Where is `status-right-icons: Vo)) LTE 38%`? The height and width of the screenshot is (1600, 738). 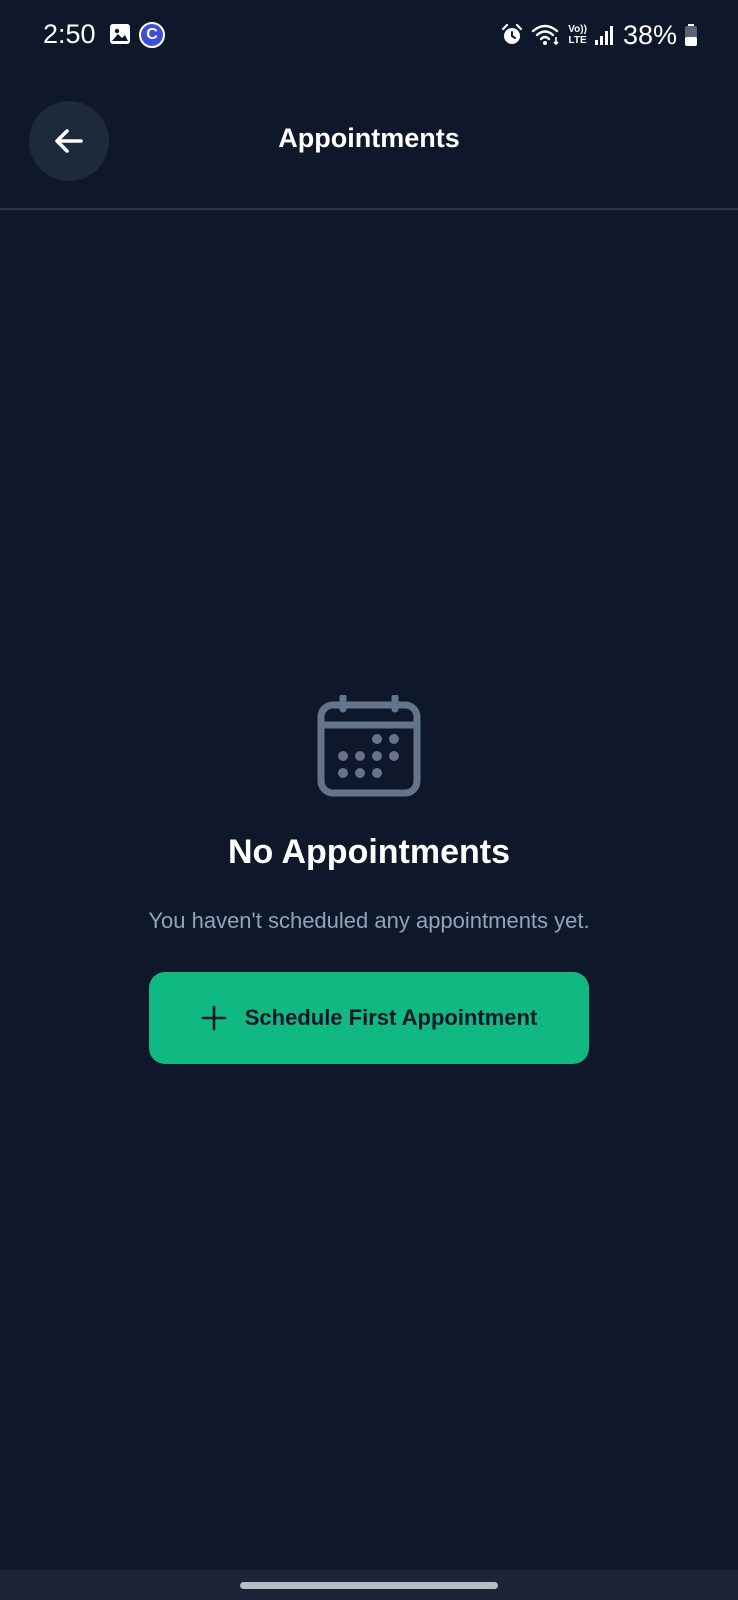 status-right-icons: Vo)) LTE 38% is located at coordinates (599, 35).